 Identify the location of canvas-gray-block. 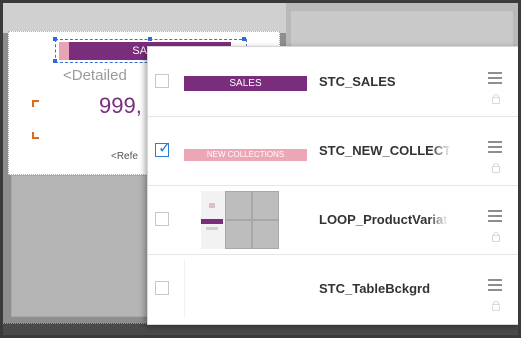
(79, 246).